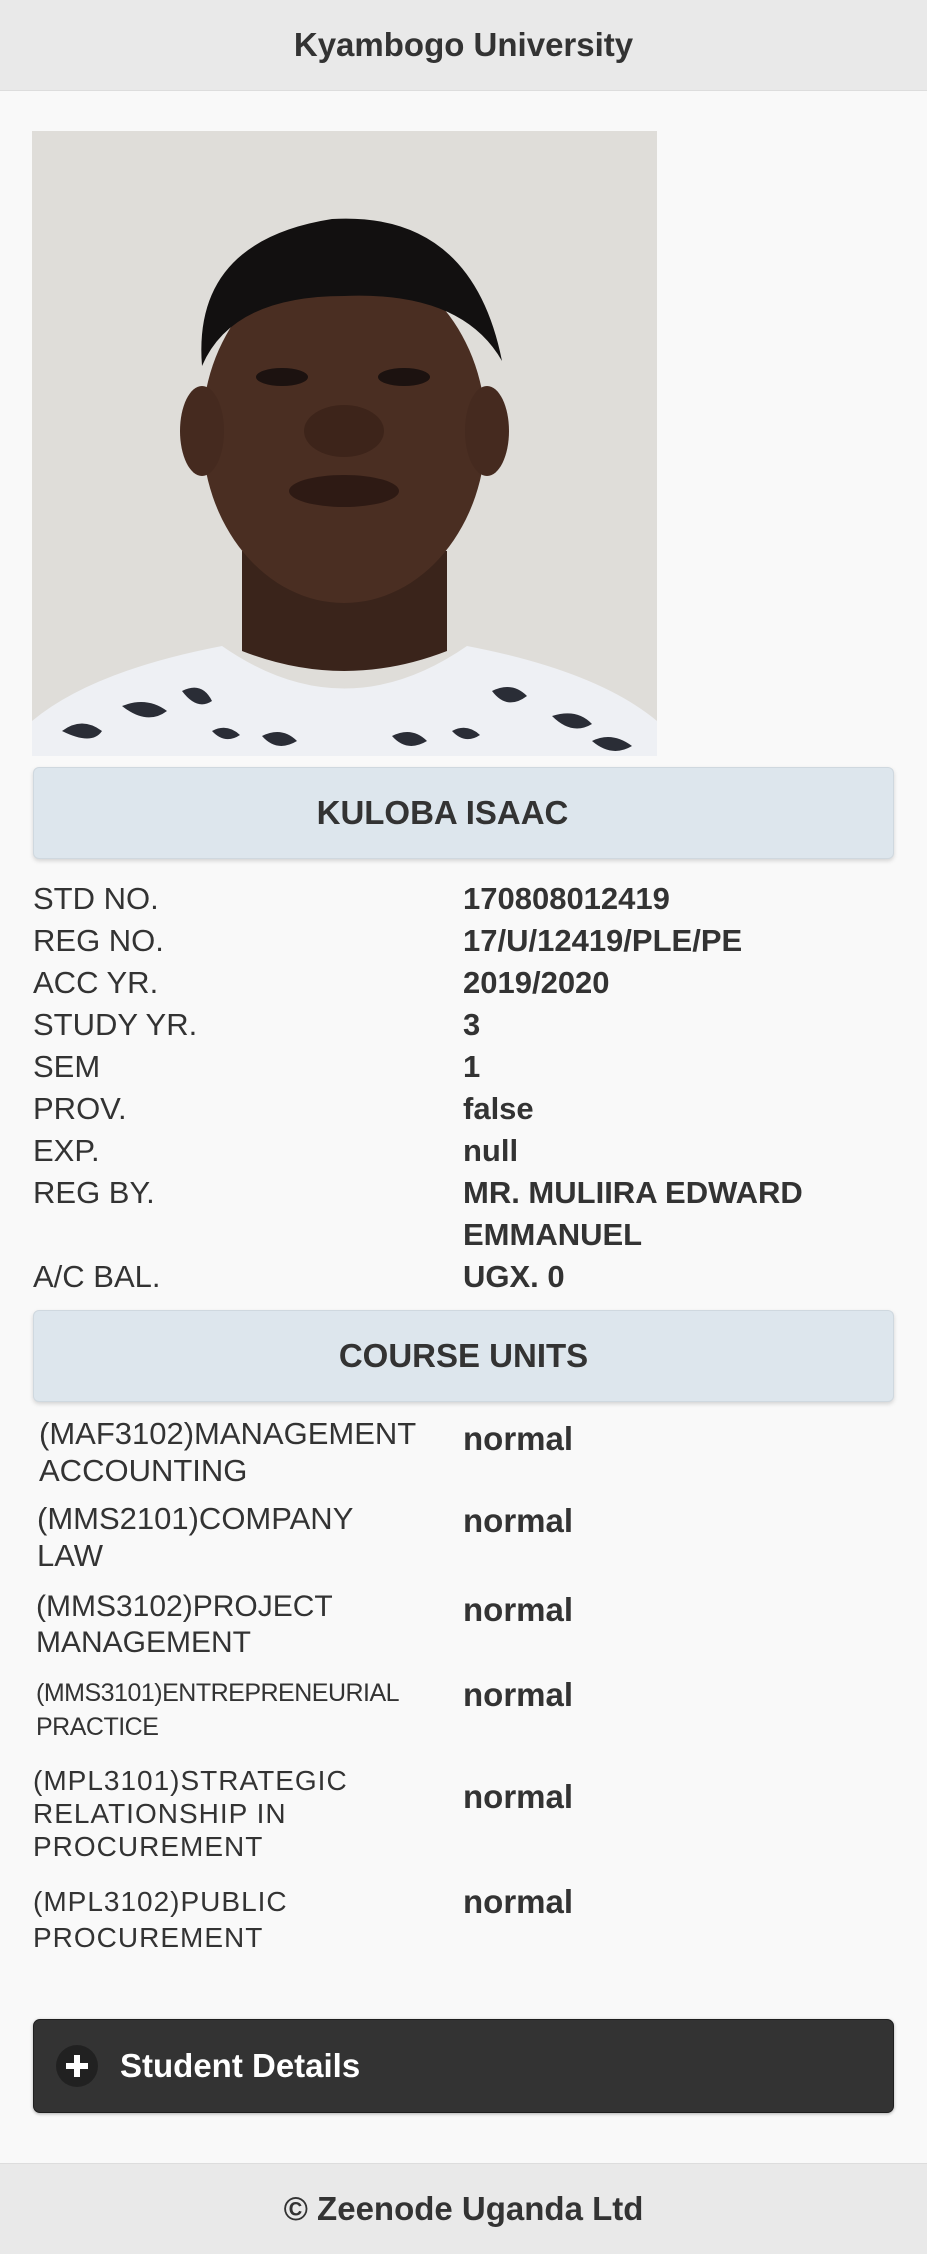 The image size is (927, 2254). I want to click on app-footer: © Zeenode Uganda Ltd, so click(463, 2208).